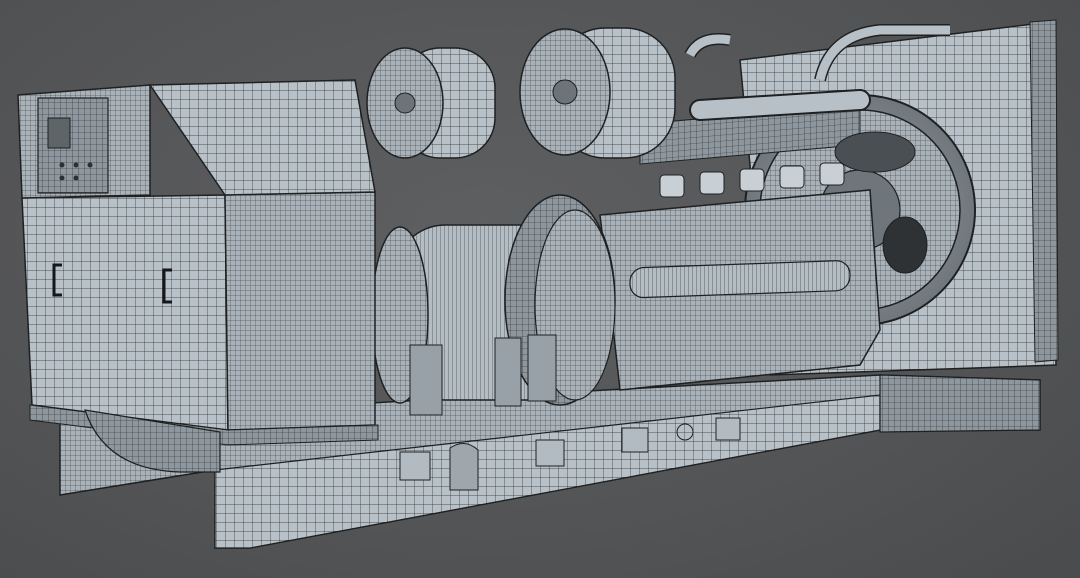  What do you see at coordinates (521, 93) in the screenshot?
I see `air-filters` at bounding box center [521, 93].